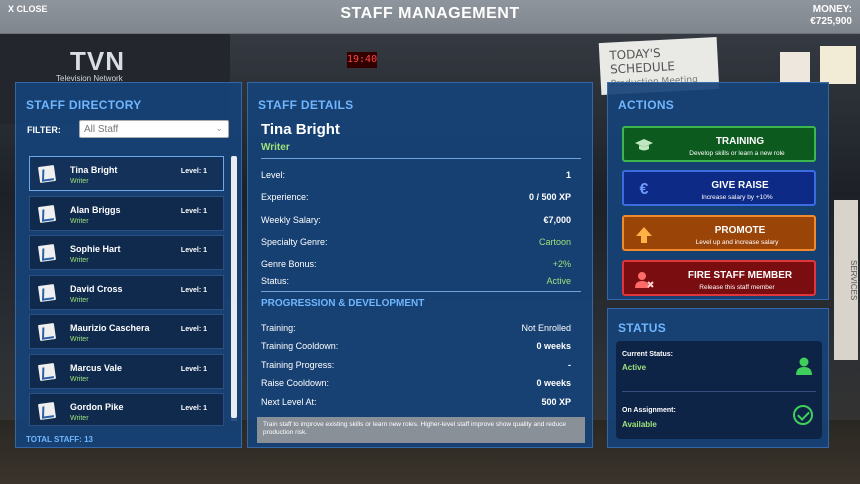 This screenshot has height=484, width=860. What do you see at coordinates (549, 197) in the screenshot?
I see `detail-value: 0 / 500 XP` at bounding box center [549, 197].